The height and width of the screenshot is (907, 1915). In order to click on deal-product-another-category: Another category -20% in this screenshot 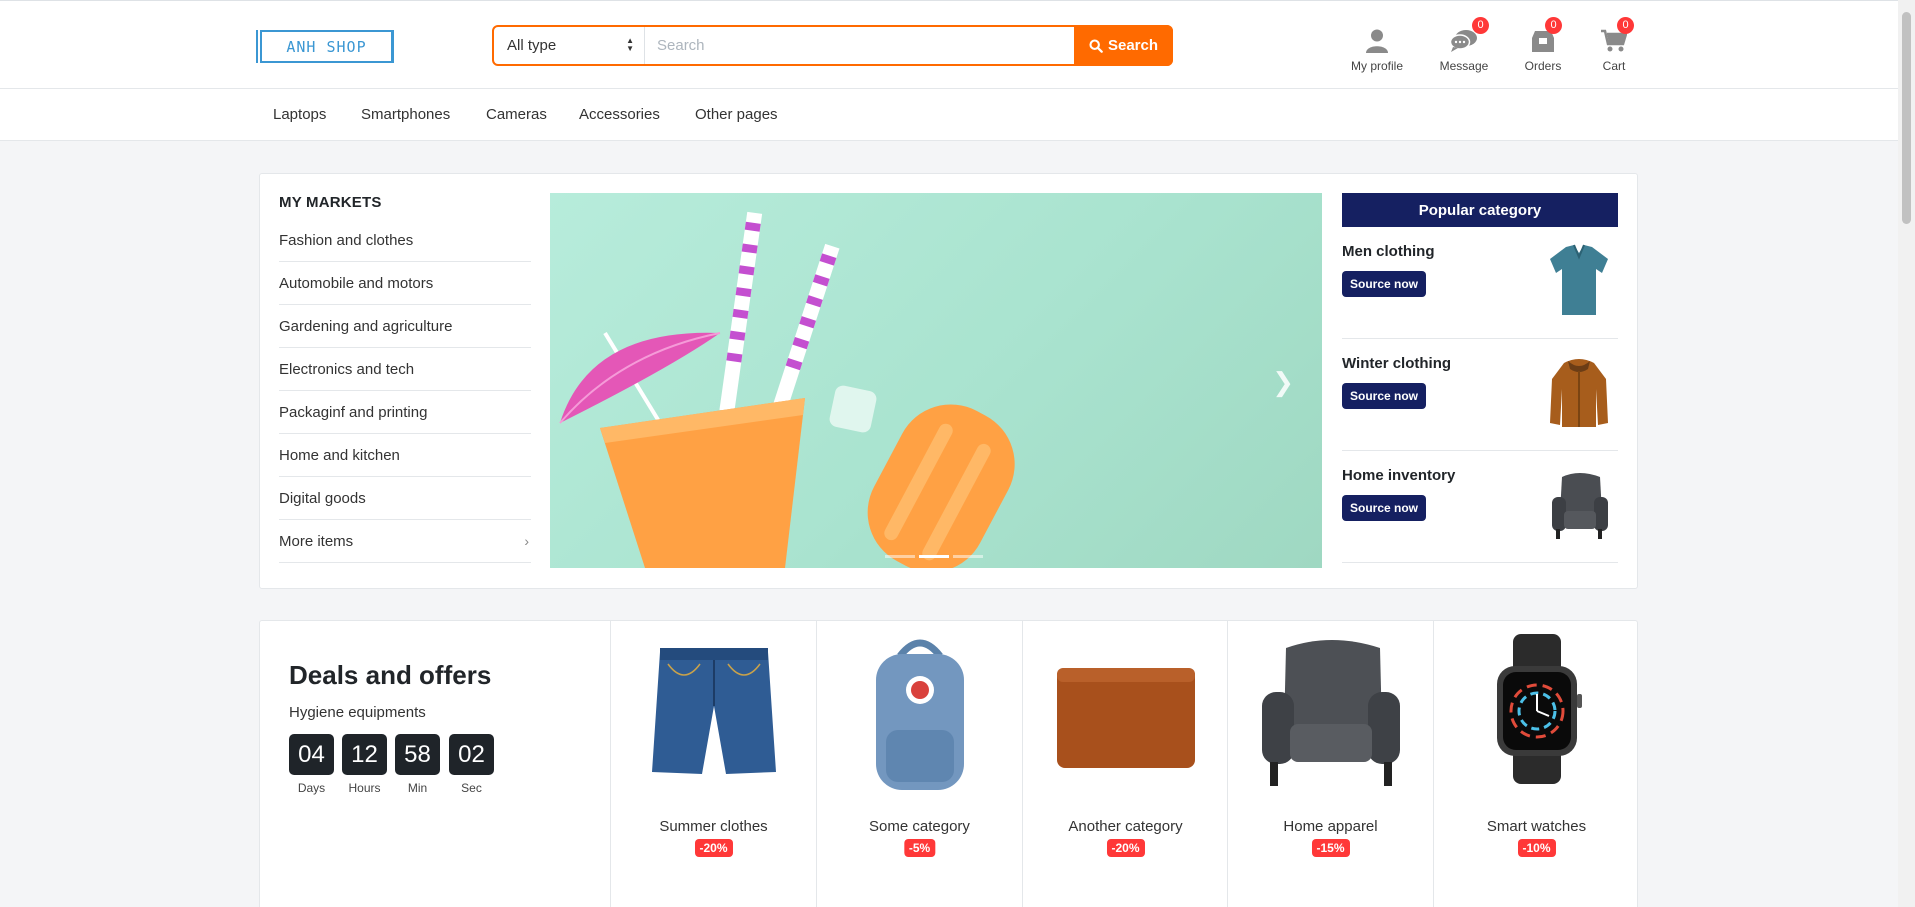, I will do `click(1125, 763)`.